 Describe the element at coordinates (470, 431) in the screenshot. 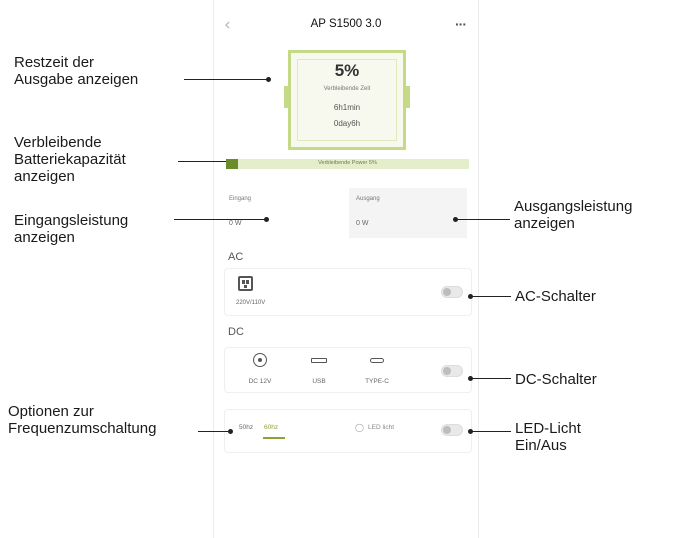

I see `leader-dot-led` at that location.